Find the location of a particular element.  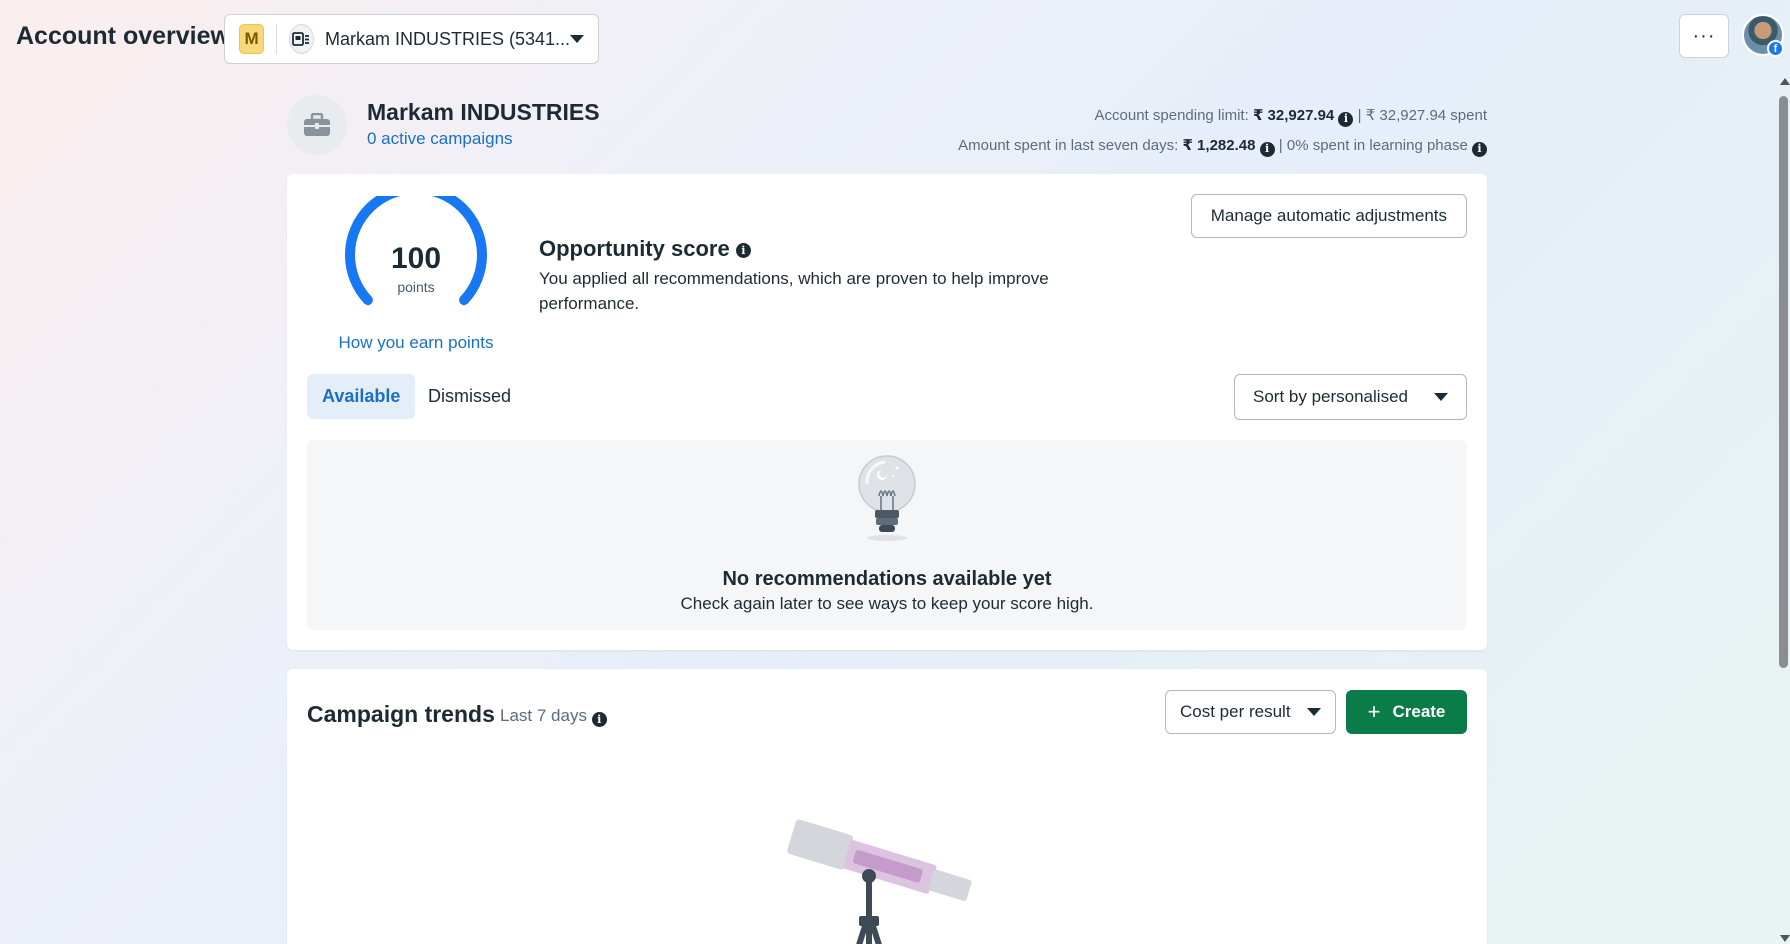

spending-limit-value: ₹ 32,927.94 is located at coordinates (1293, 115).